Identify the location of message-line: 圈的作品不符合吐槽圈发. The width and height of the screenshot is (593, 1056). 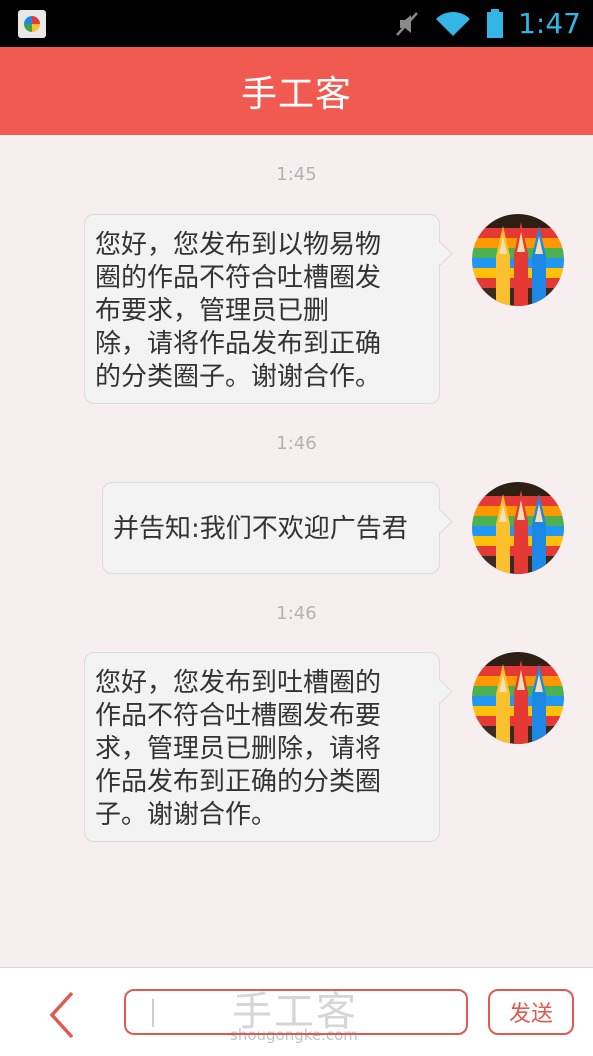
(238, 278).